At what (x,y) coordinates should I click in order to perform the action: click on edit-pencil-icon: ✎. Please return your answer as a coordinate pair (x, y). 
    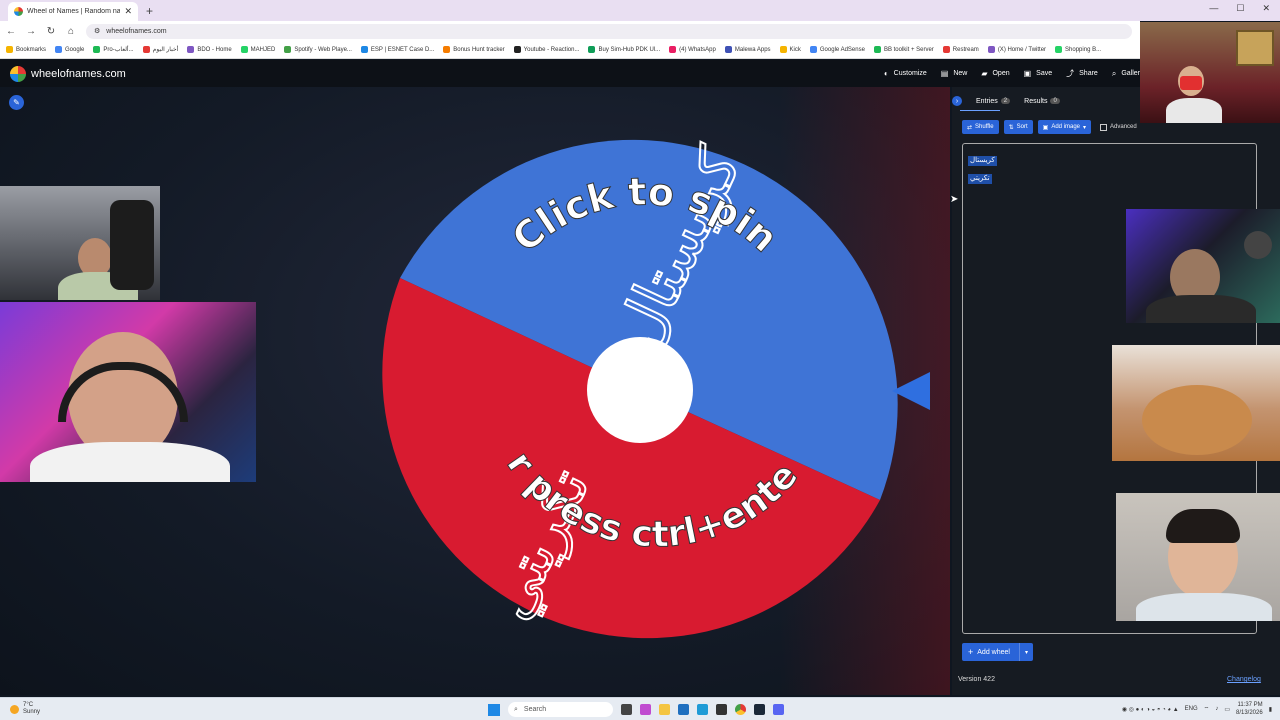
    Looking at the image, I should click on (16, 102).